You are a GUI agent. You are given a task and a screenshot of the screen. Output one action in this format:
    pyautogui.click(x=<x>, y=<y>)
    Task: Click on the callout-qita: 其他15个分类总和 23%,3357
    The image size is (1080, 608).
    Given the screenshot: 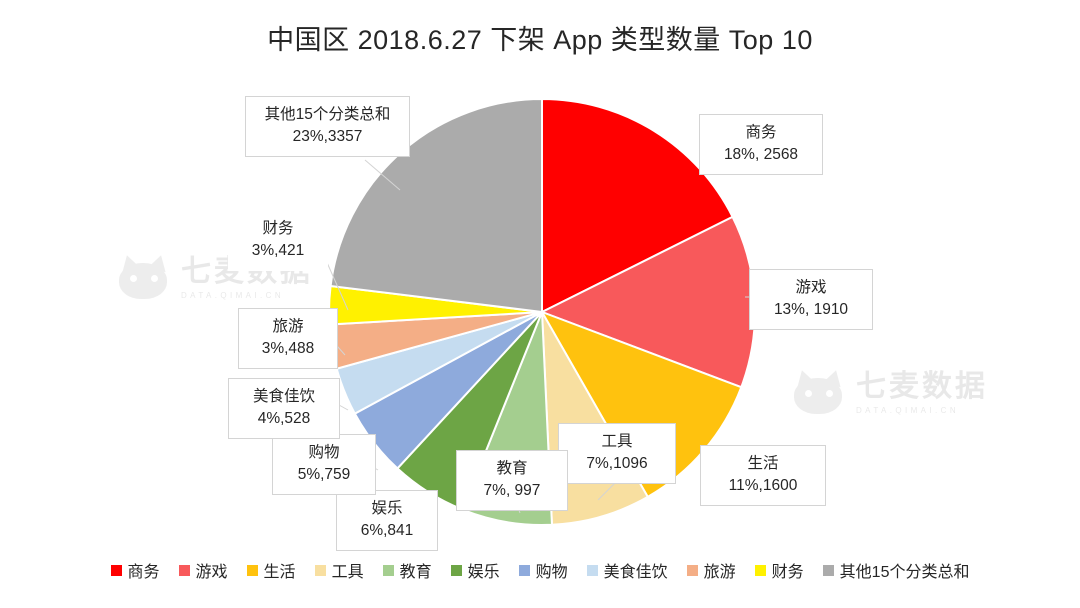 What is the action you would take?
    pyautogui.click(x=327, y=126)
    